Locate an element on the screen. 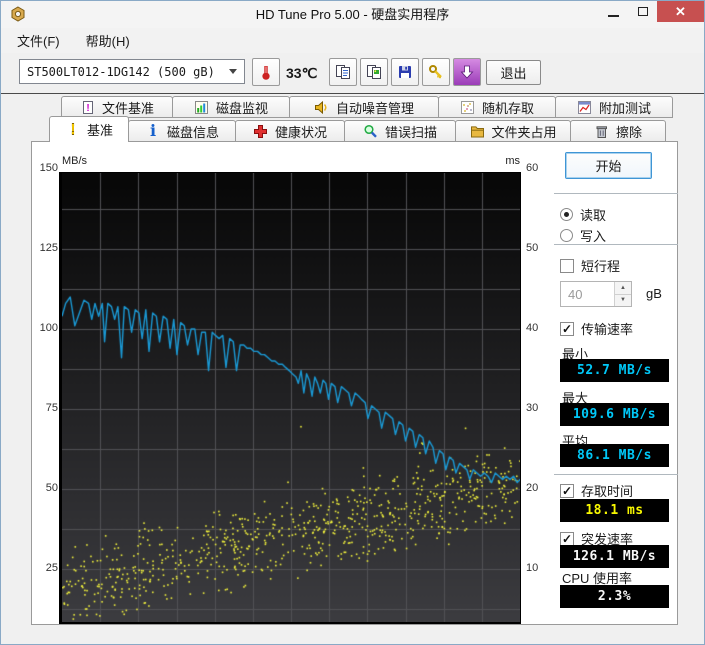 Image resolution: width=705 pixels, height=645 pixels. right-tick: 30 is located at coordinates (532, 408).